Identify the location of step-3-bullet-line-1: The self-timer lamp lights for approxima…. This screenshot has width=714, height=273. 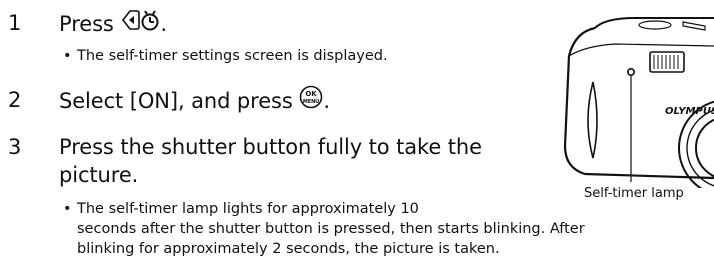
(241, 209).